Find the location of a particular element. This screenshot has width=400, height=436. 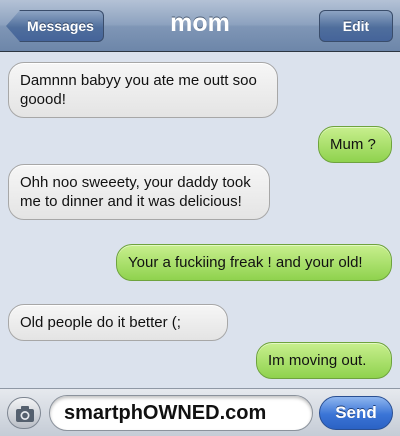

outgoing-message: Your a fuckiing freak ! and your old! is located at coordinates (254, 262).